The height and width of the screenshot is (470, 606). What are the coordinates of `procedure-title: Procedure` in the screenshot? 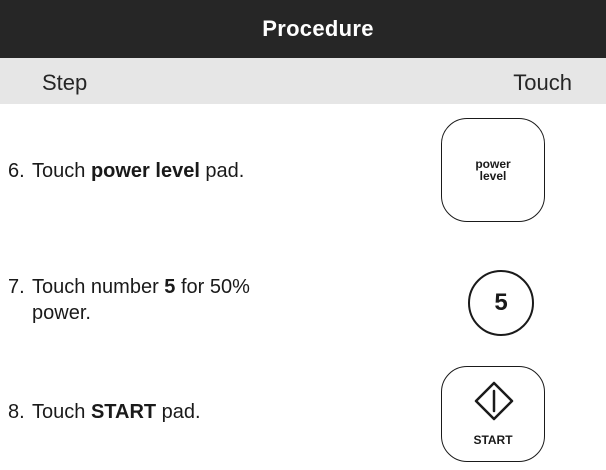 It's located at (318, 28).